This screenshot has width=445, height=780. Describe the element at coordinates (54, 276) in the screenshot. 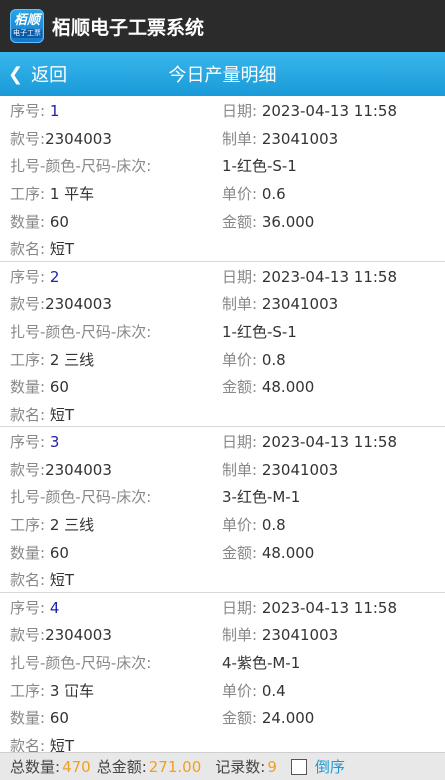

I see `seq-value: 2` at that location.